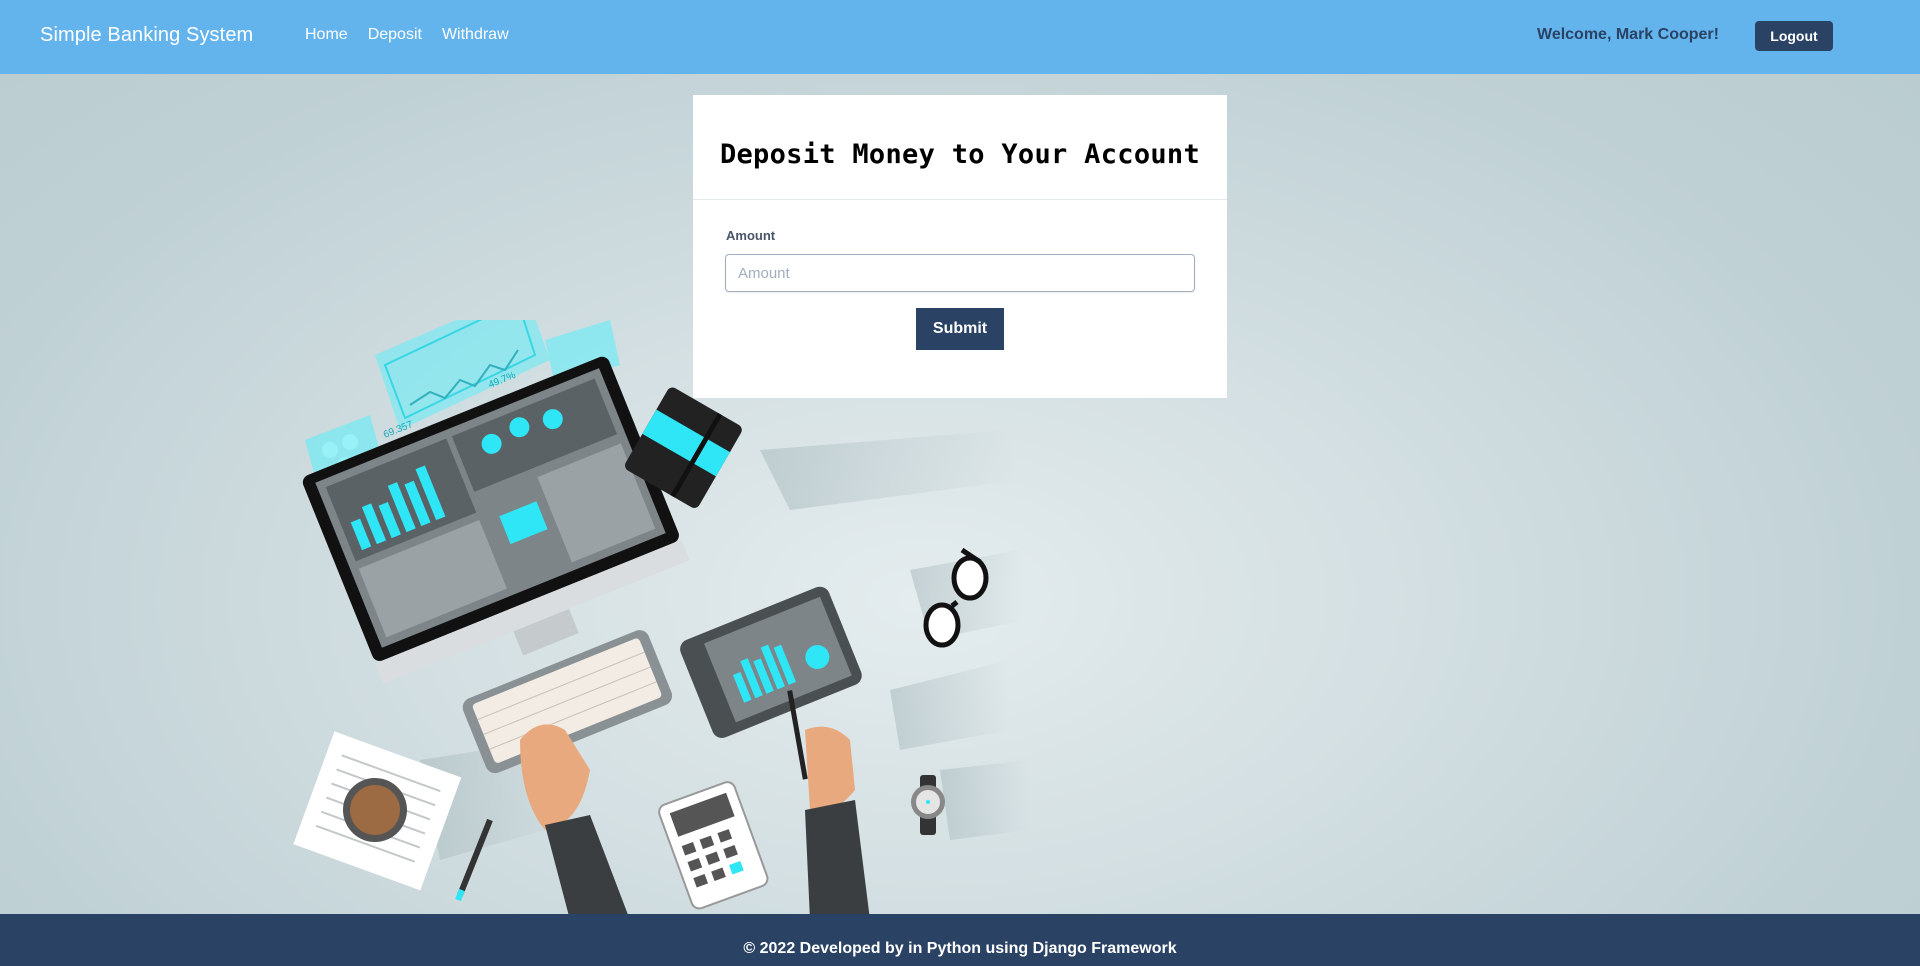 The height and width of the screenshot is (966, 1920). What do you see at coordinates (1794, 36) in the screenshot?
I see `logout-button: Logout` at bounding box center [1794, 36].